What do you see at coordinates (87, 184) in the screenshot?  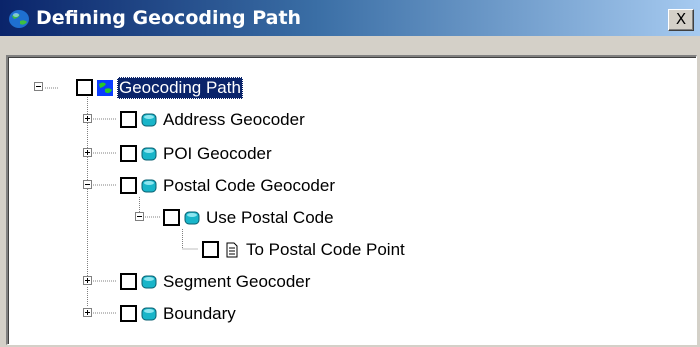 I see `collapse-toggle-postal-code-geocoder` at bounding box center [87, 184].